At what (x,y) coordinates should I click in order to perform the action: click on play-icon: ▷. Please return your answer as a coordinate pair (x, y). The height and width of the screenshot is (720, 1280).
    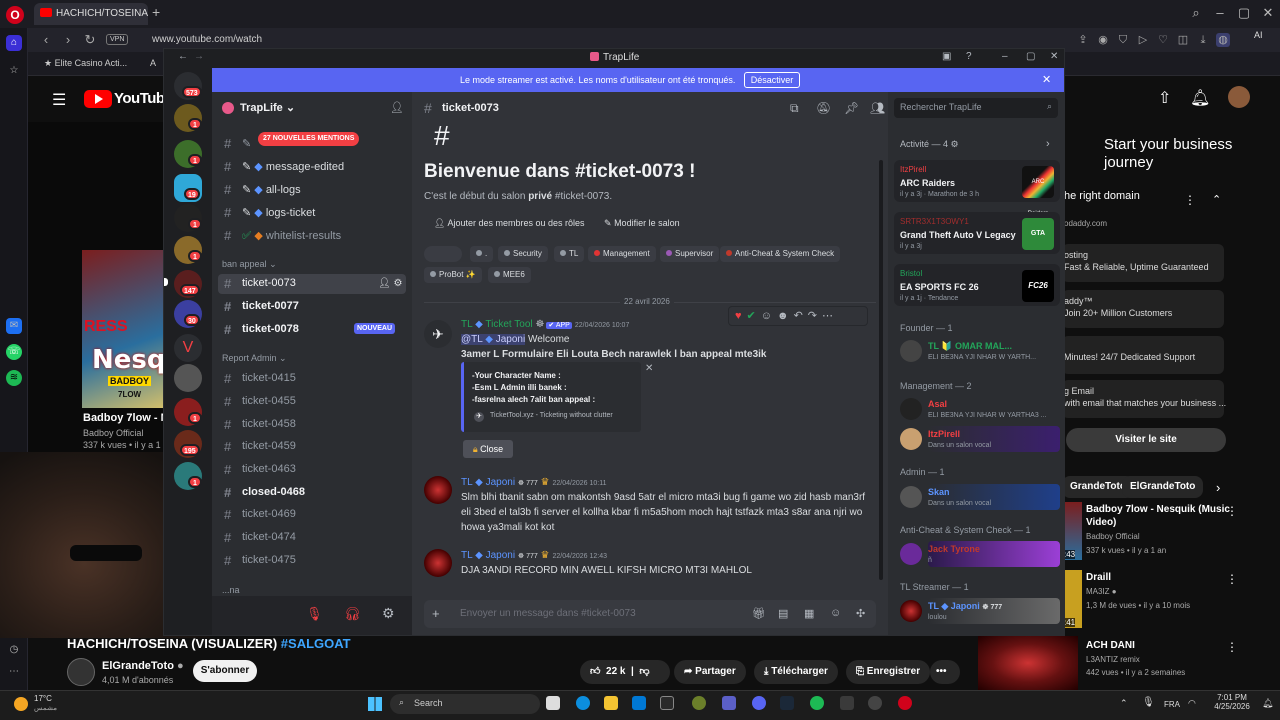
    Looking at the image, I should click on (1143, 40).